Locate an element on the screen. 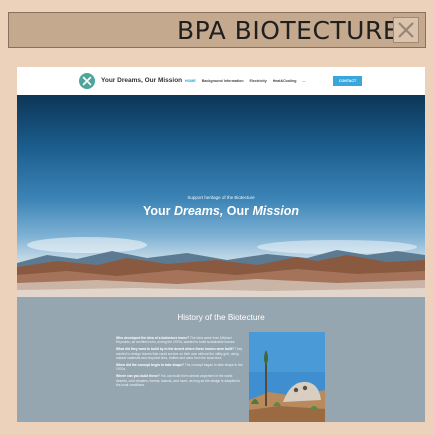 The height and width of the screenshot is (435, 434). biotecture-photo is located at coordinates (287, 377).